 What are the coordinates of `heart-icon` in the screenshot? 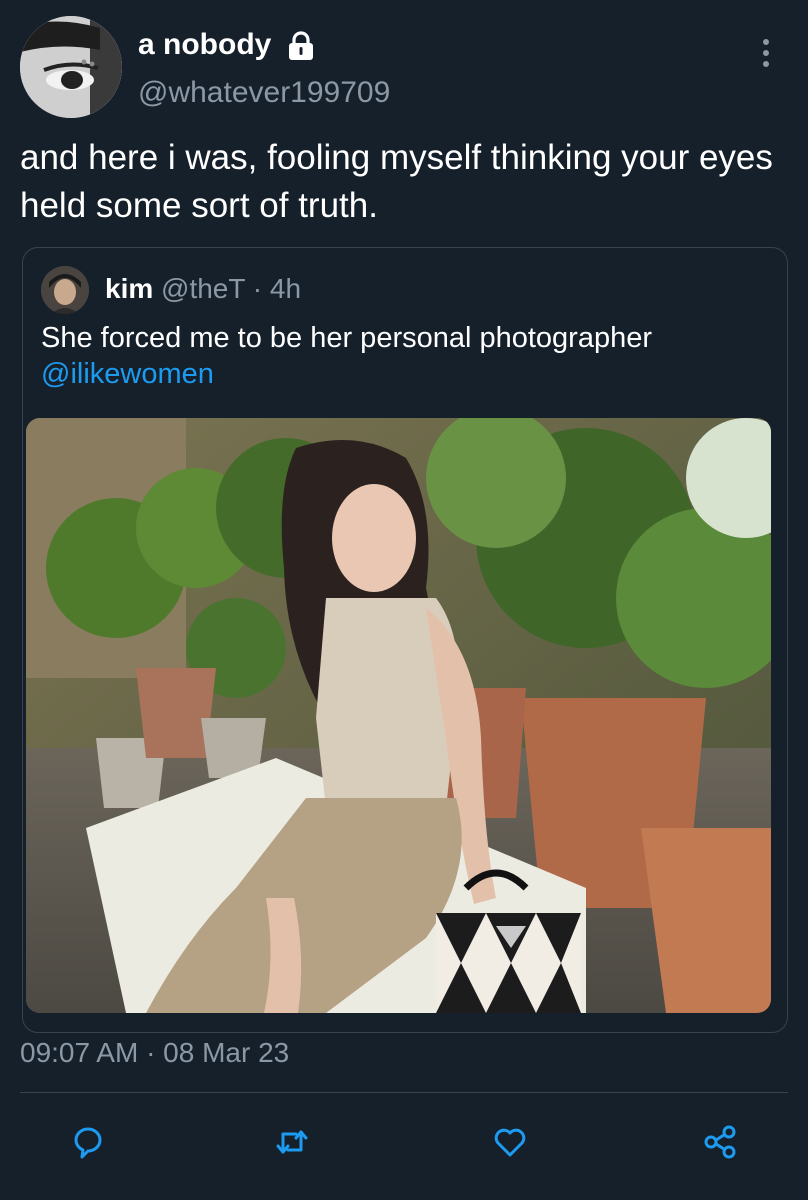 It's located at (510, 1142).